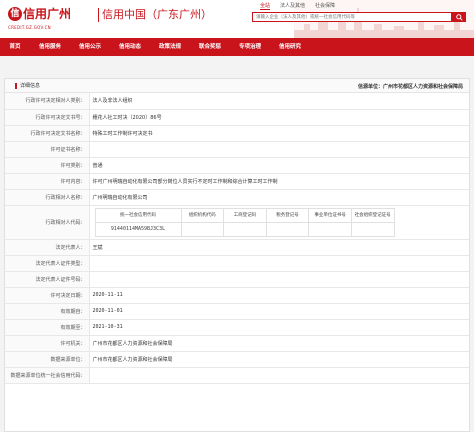 The width and height of the screenshot is (474, 432). Describe the element at coordinates (47, 295) in the screenshot. I see `row-label: 许可决定日期：` at that location.